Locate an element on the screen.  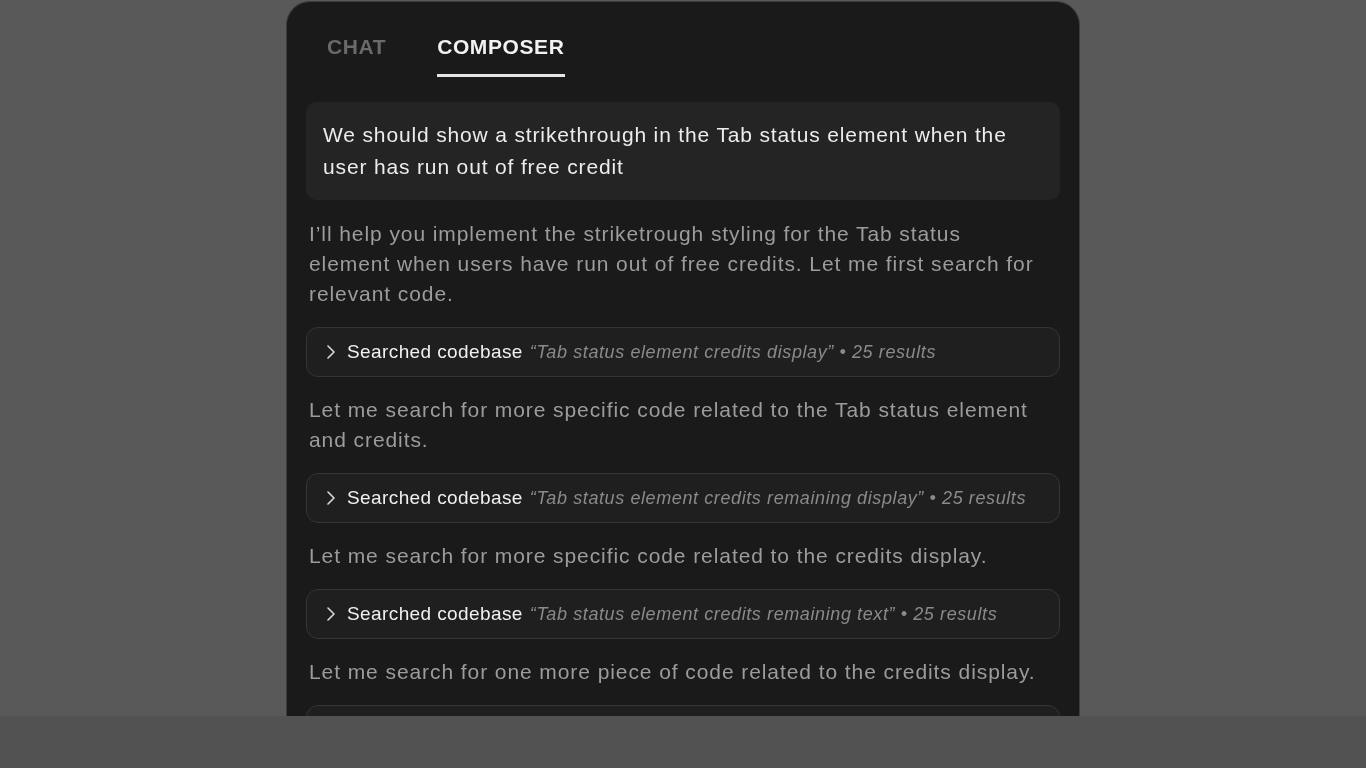
search-result-row: Searched codebase “Tab status element credits remaining text” • 25 results is located at coordinates (683, 614).